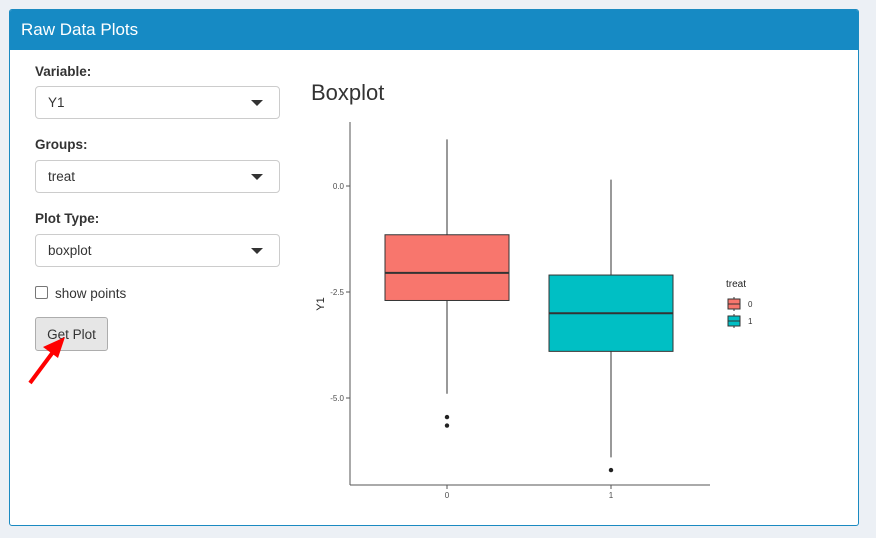 This screenshot has height=538, width=876. Describe the element at coordinates (750, 304) in the screenshot. I see `legend-label: 0` at that location.